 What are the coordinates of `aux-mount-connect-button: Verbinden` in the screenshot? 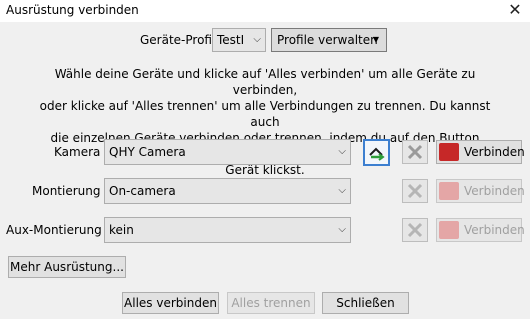 It's located at (480, 230).